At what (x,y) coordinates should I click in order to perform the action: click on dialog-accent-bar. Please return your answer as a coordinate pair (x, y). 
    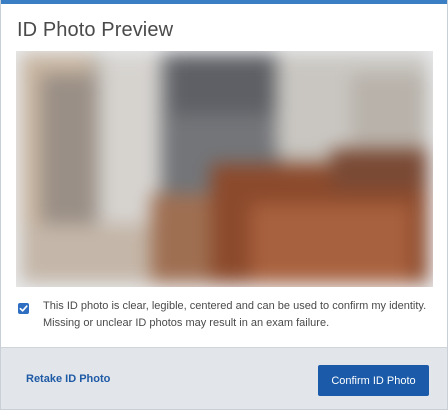
    Looking at the image, I should click on (224, 2).